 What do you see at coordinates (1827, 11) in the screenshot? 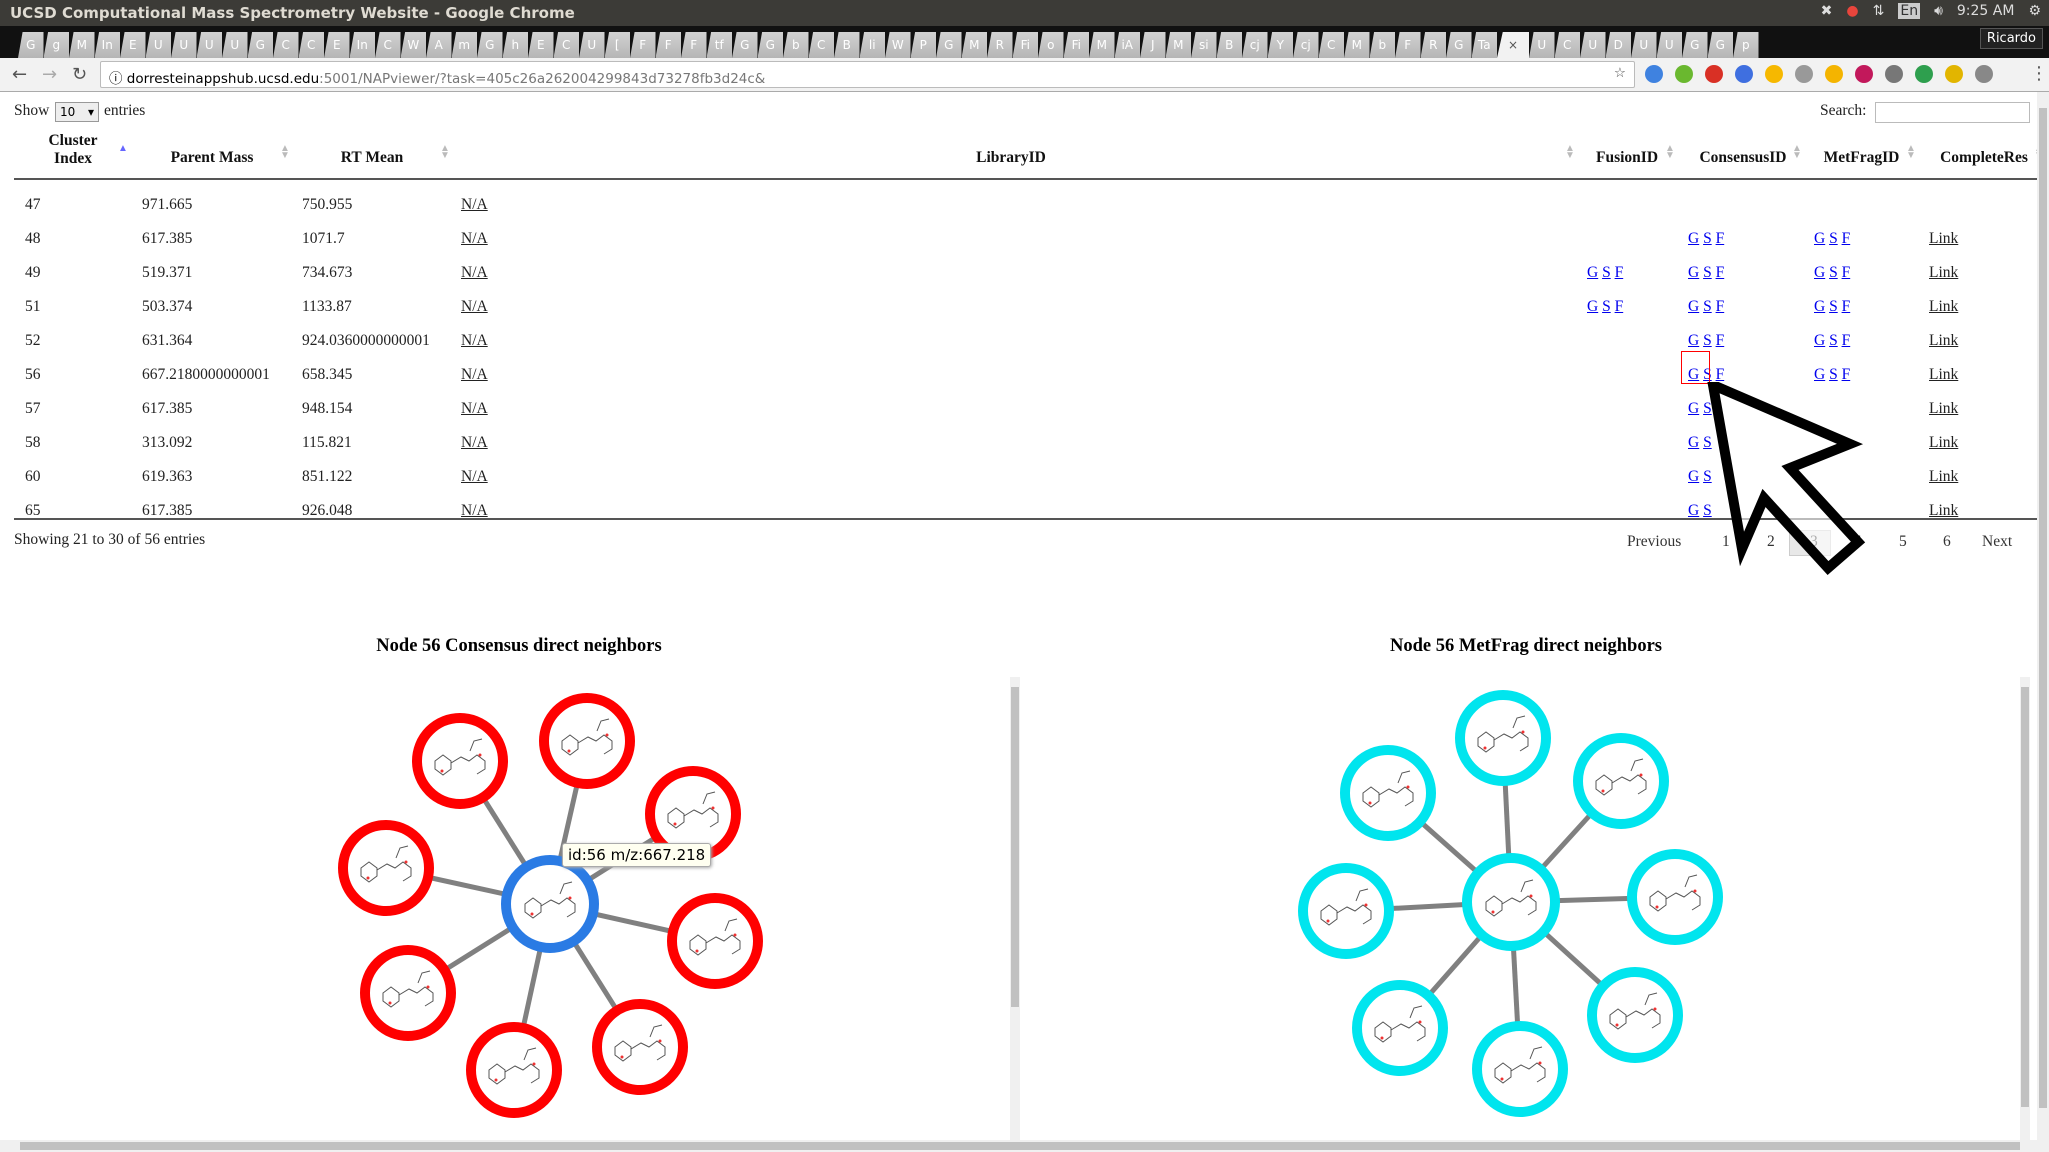
I see `dropbox-icon: ✖` at bounding box center [1827, 11].